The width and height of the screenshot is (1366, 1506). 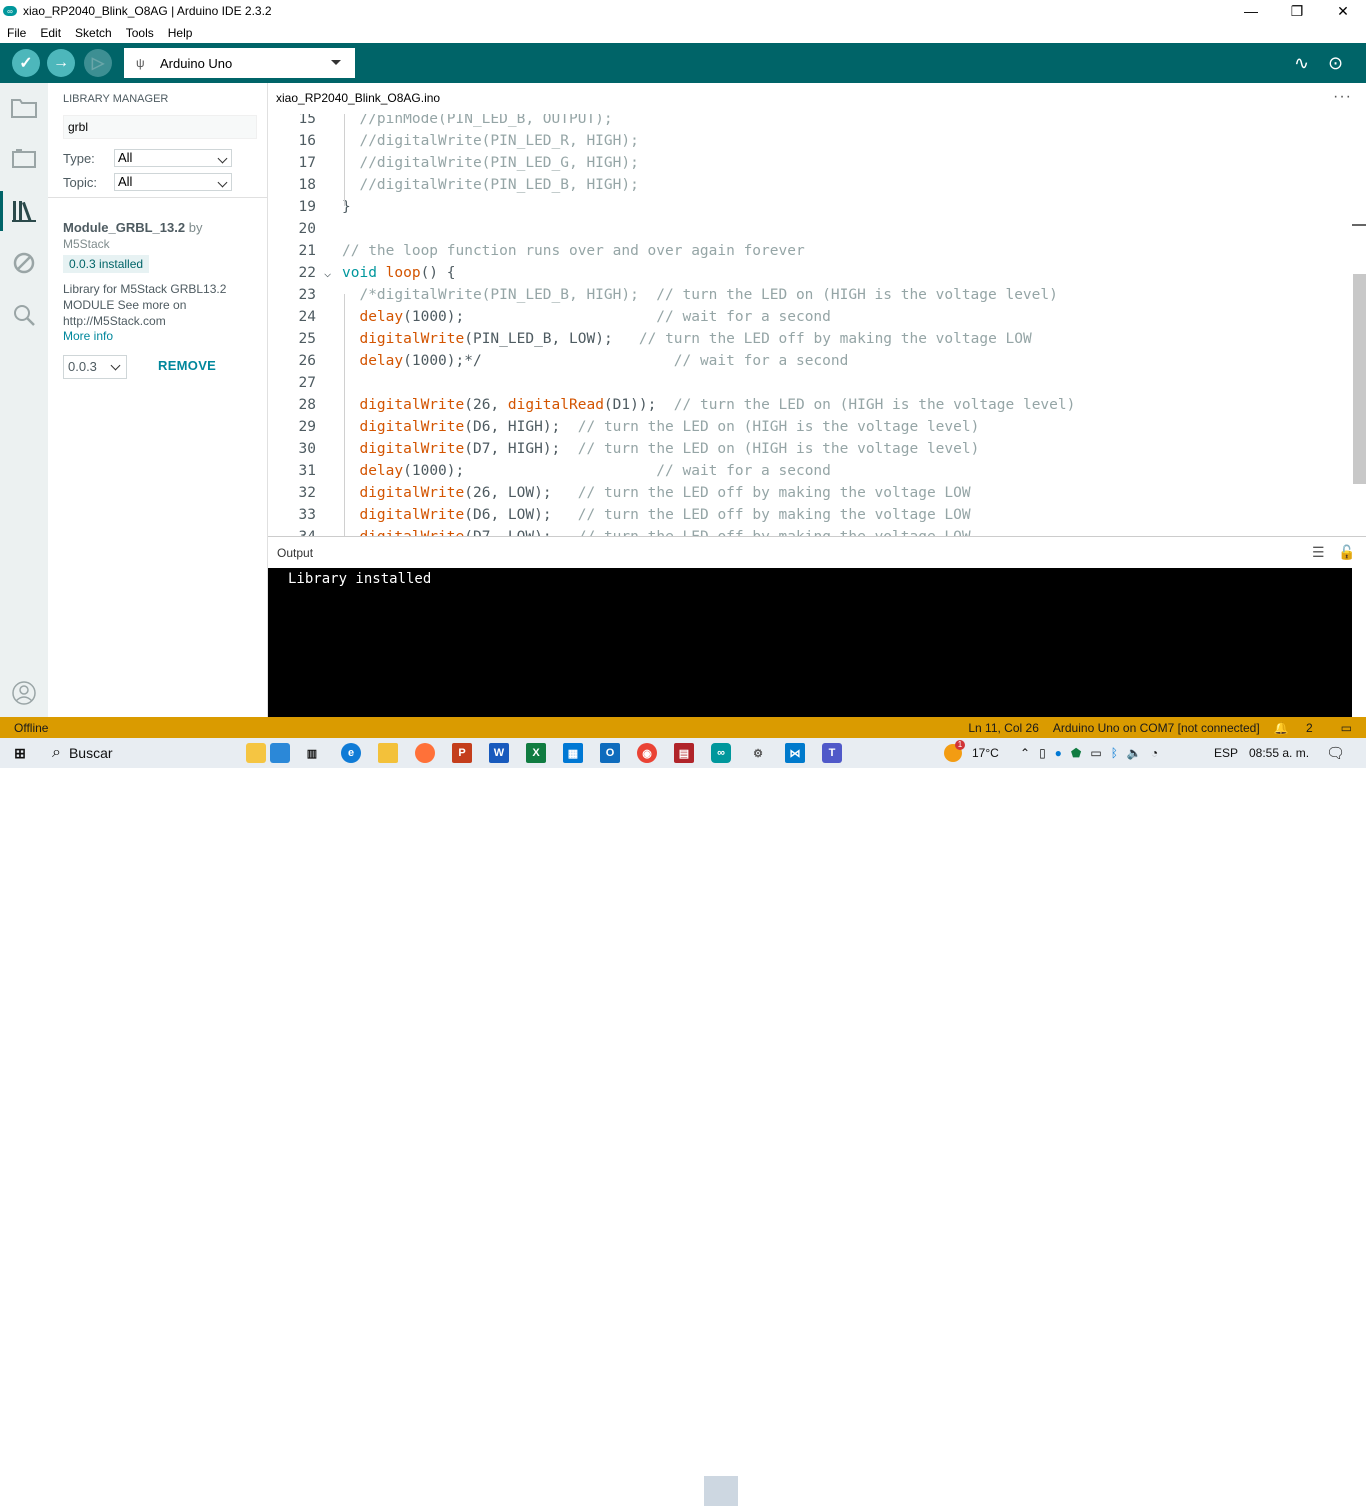 What do you see at coordinates (351, 753) in the screenshot?
I see `edge-icon: e` at bounding box center [351, 753].